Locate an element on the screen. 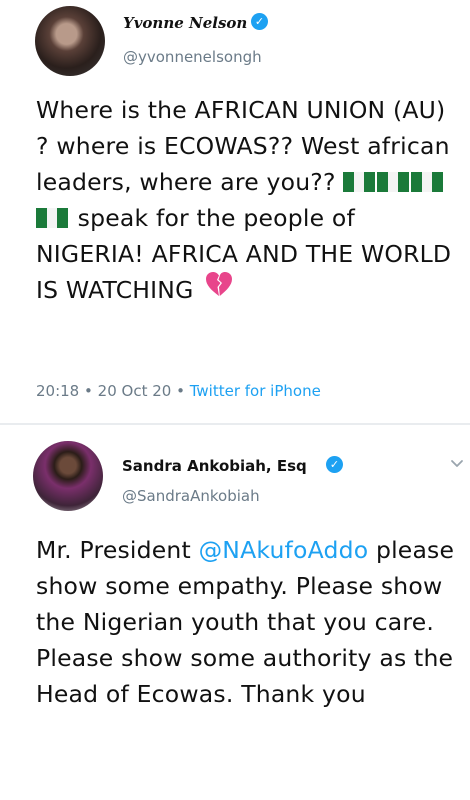  handle: @yvonnenelsongh is located at coordinates (192, 57).